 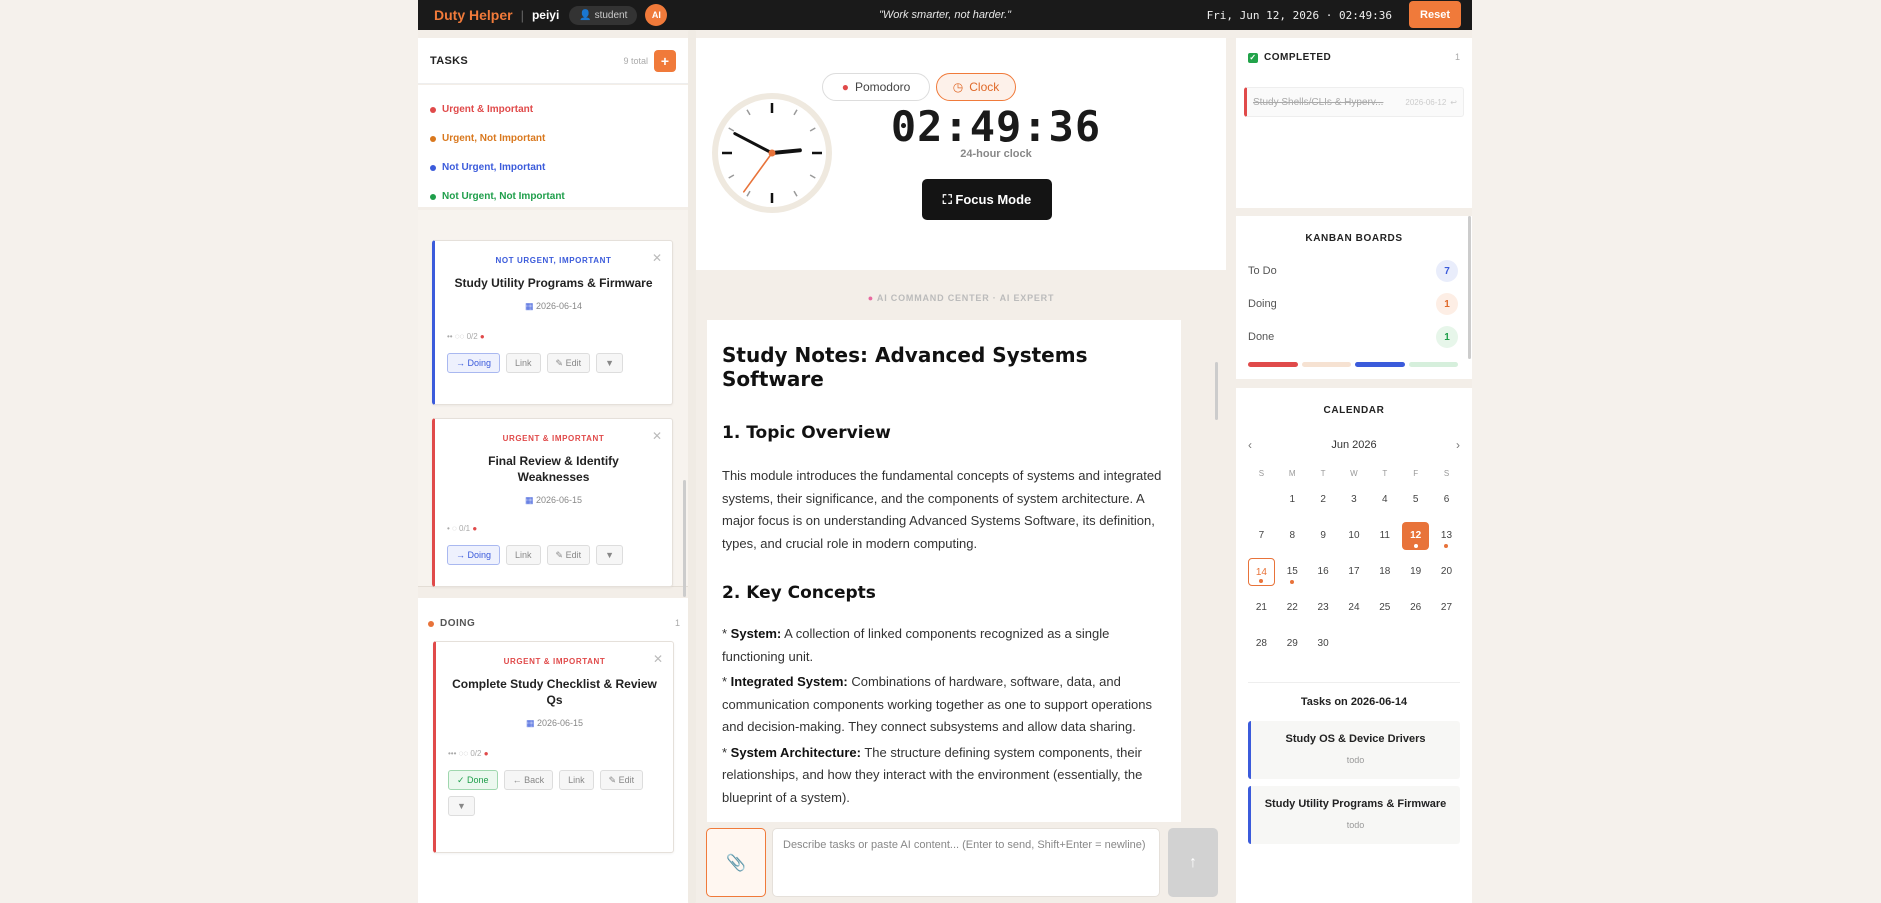 I want to click on pomodoro-tab: ● Pomodoro, so click(x=876, y=87).